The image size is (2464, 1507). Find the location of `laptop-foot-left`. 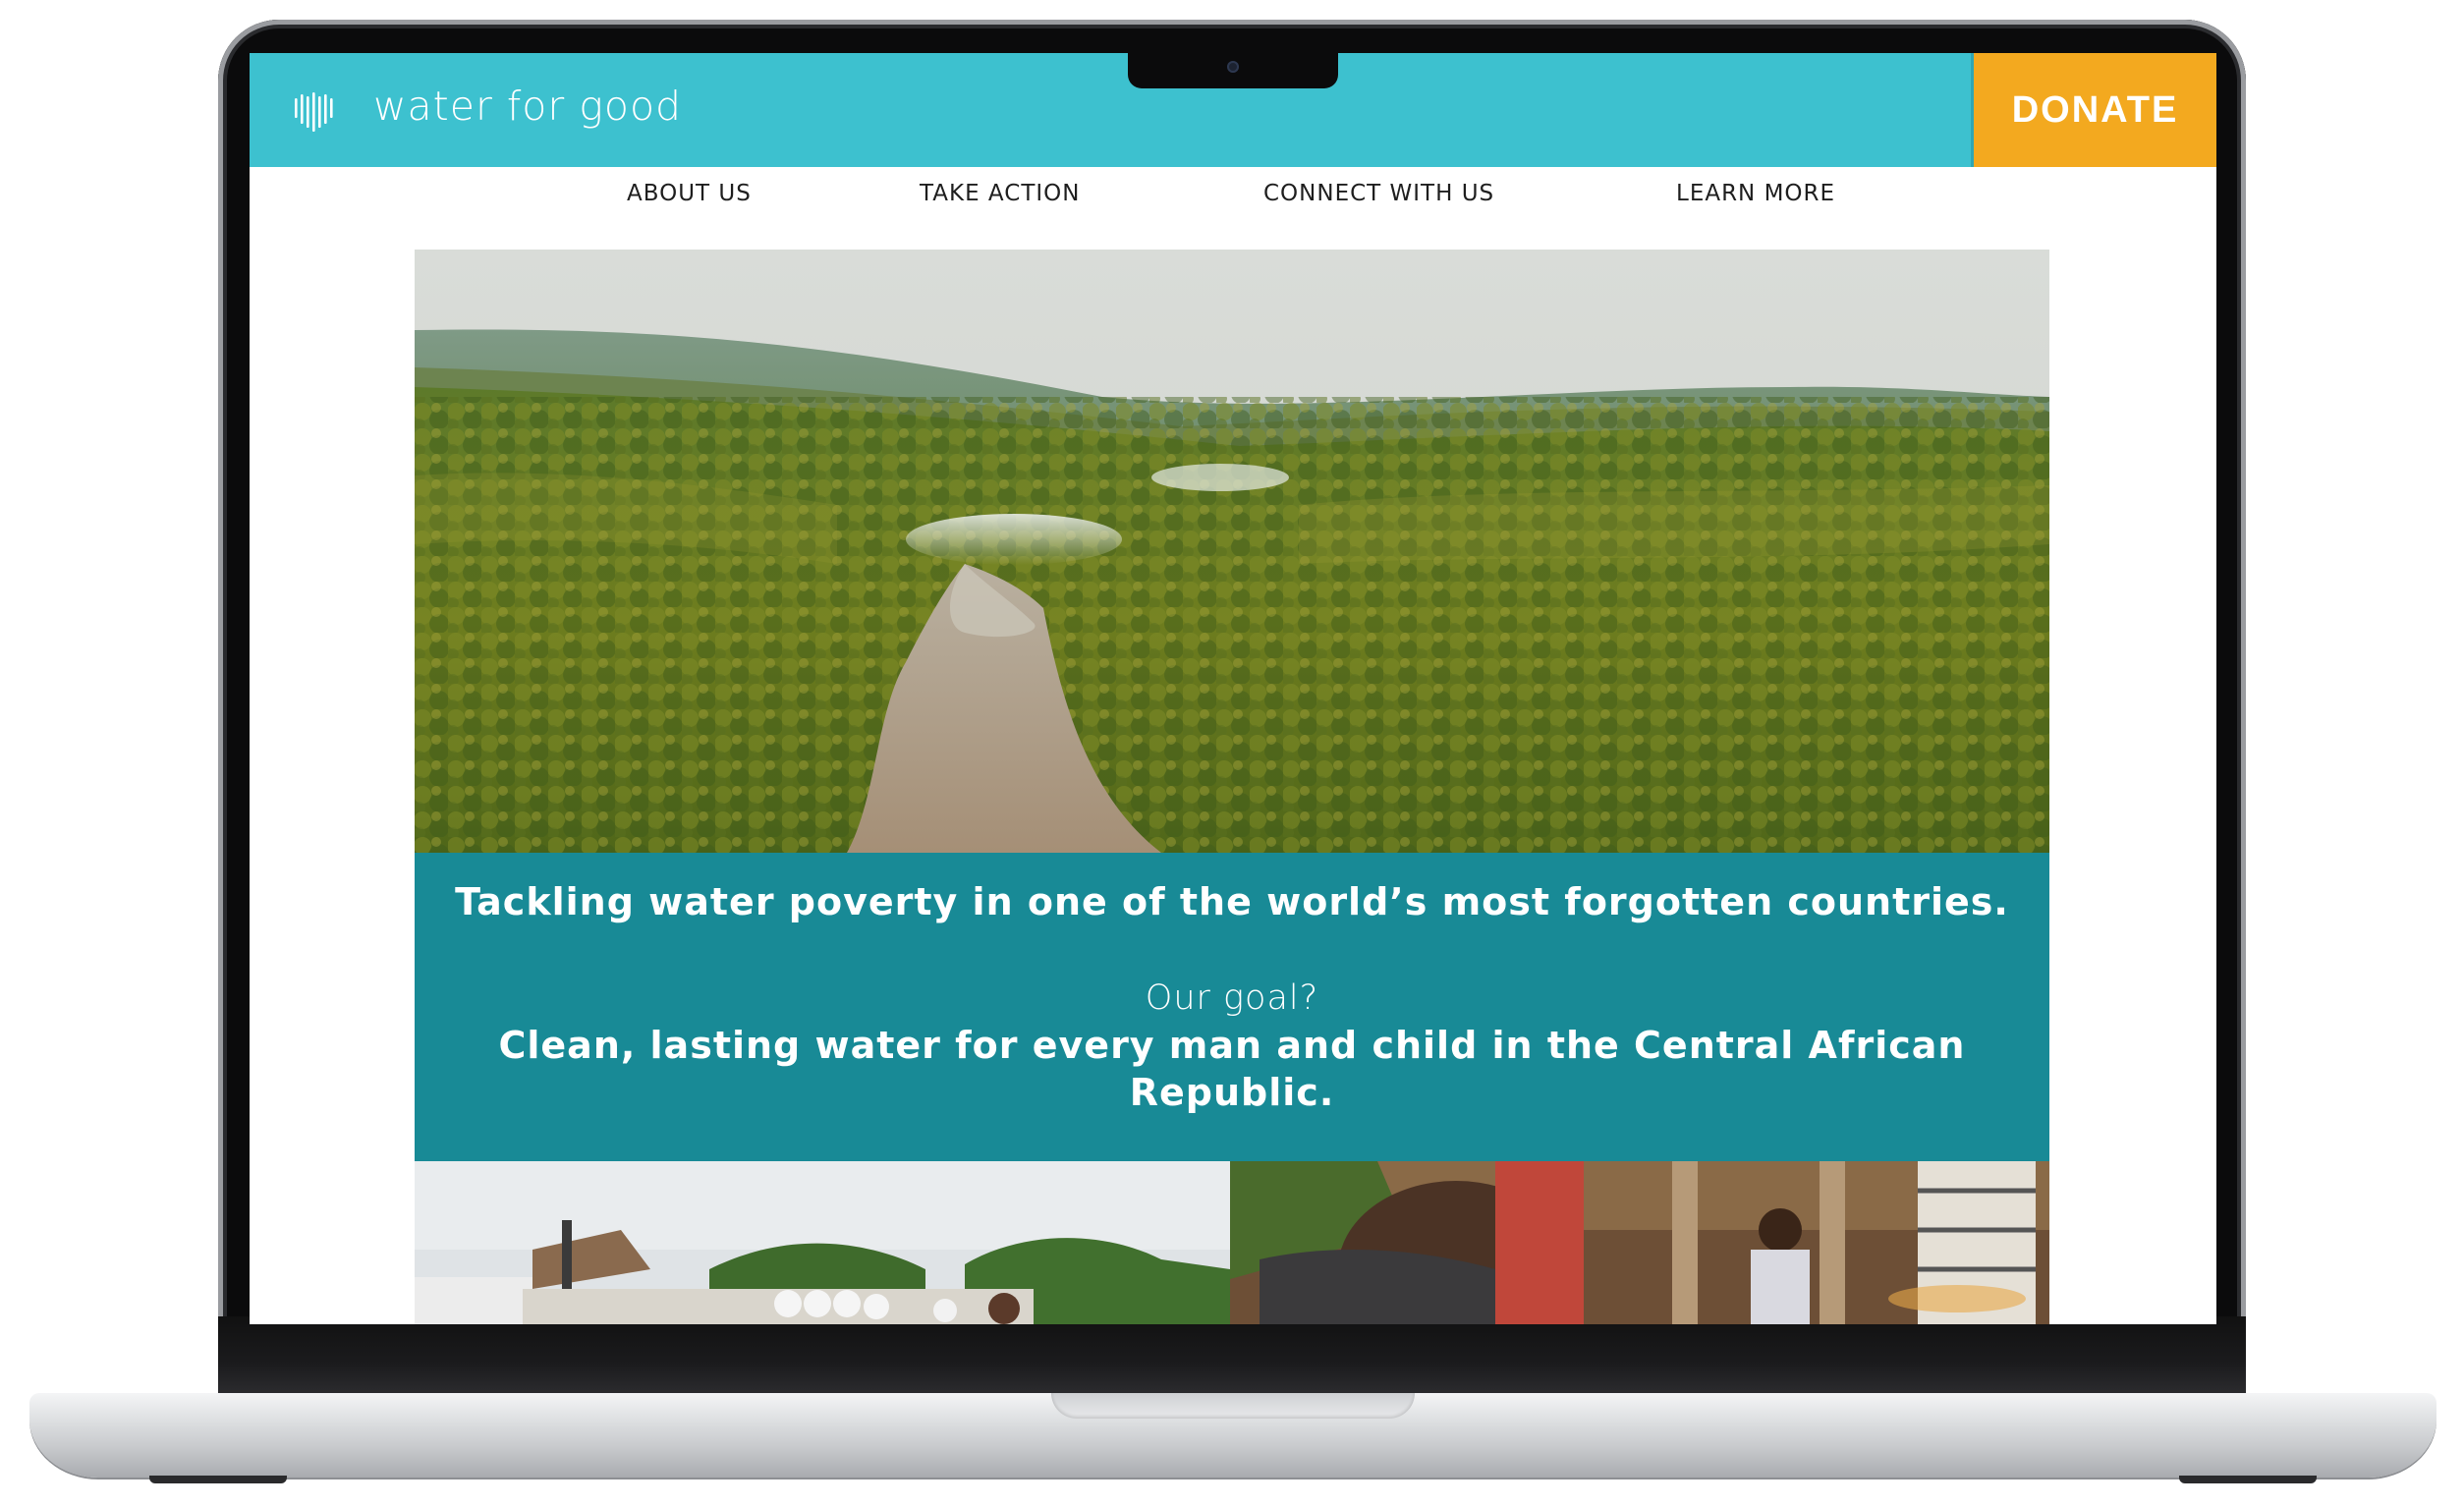

laptop-foot-left is located at coordinates (218, 1479).